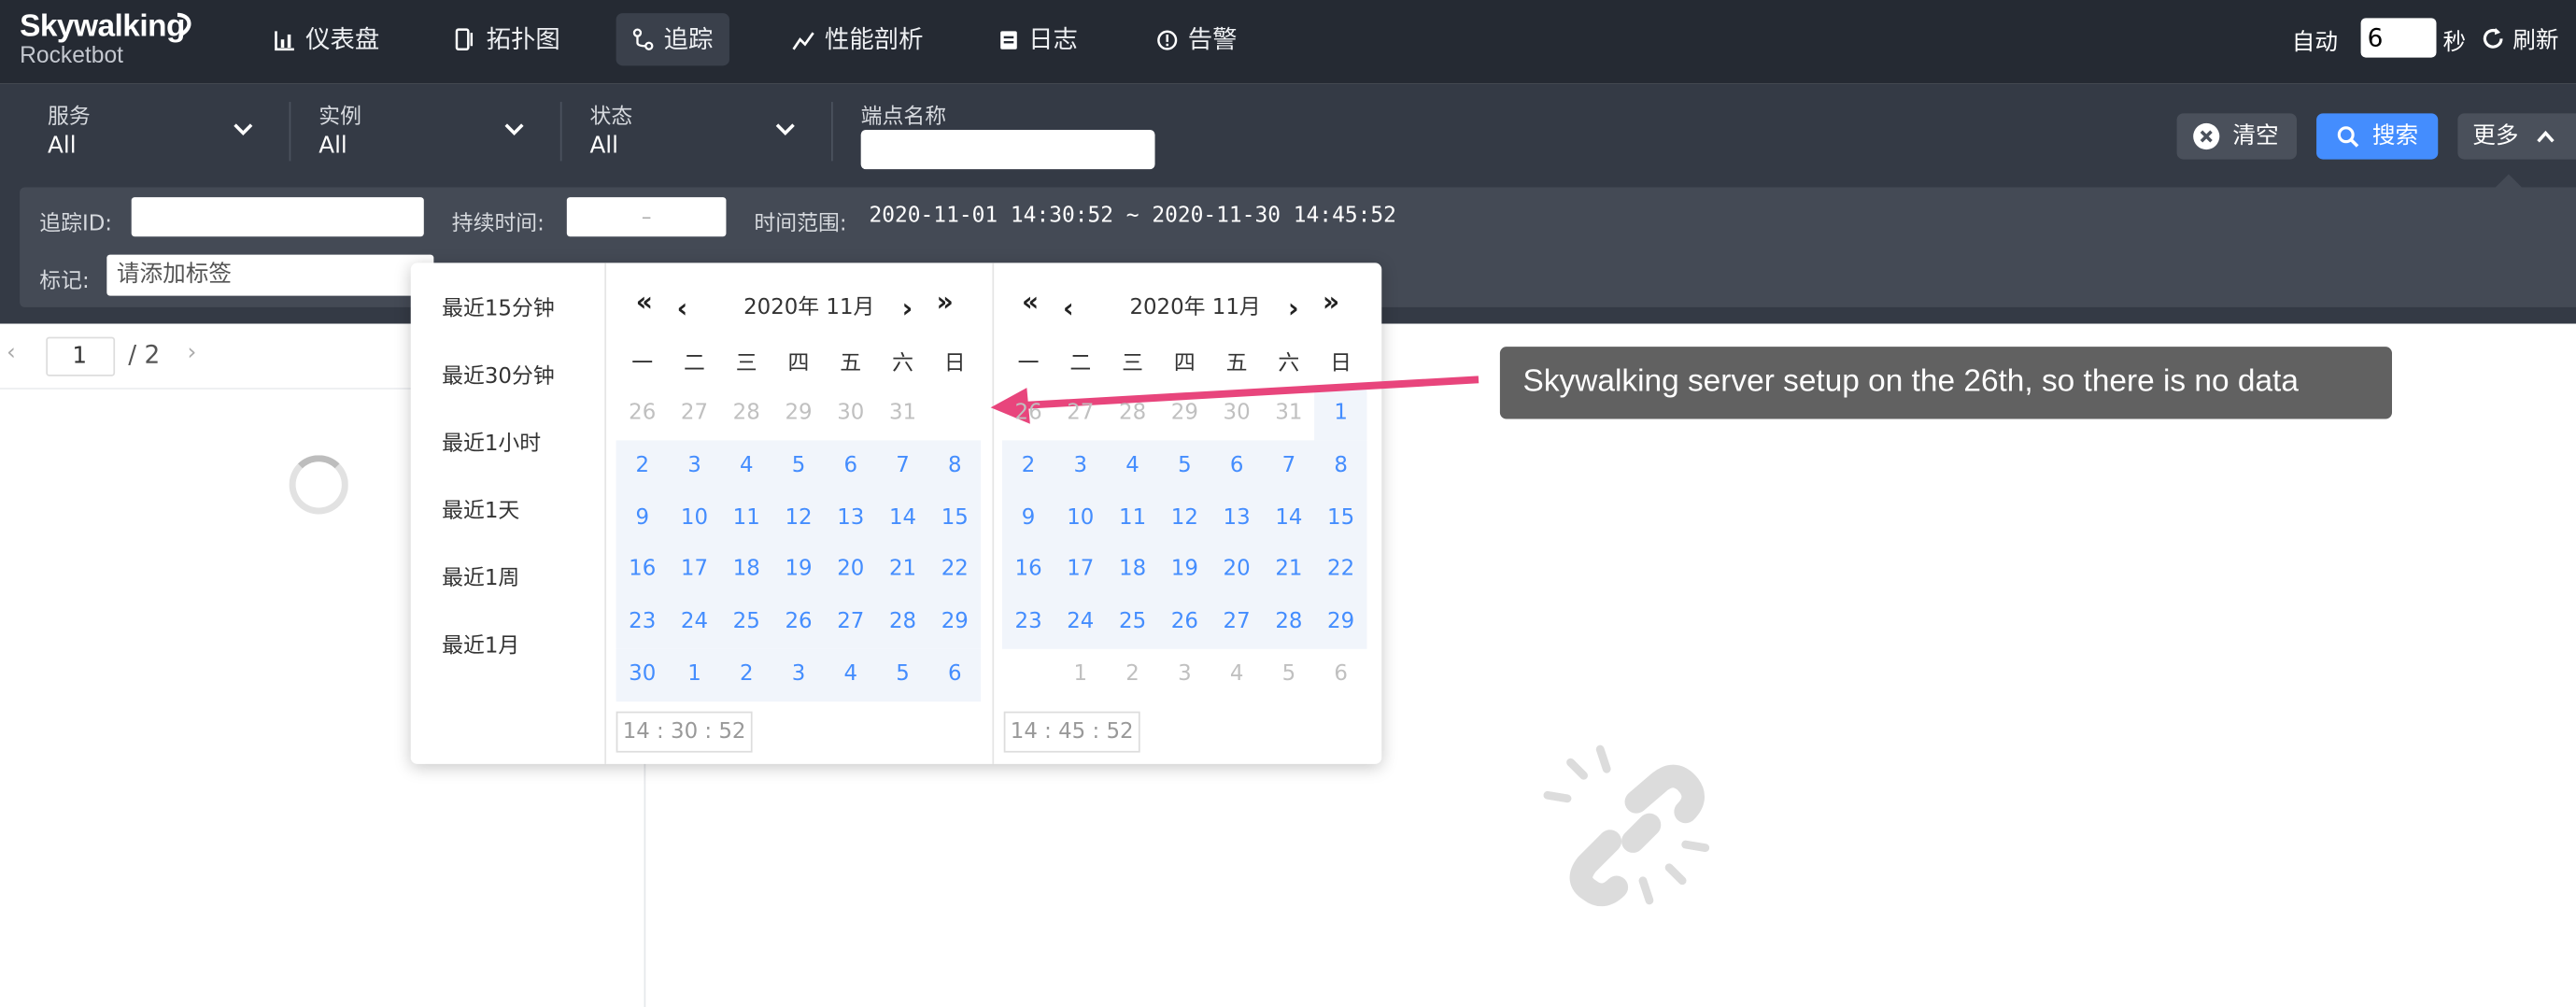  I want to click on duration-input: –, so click(646, 217).